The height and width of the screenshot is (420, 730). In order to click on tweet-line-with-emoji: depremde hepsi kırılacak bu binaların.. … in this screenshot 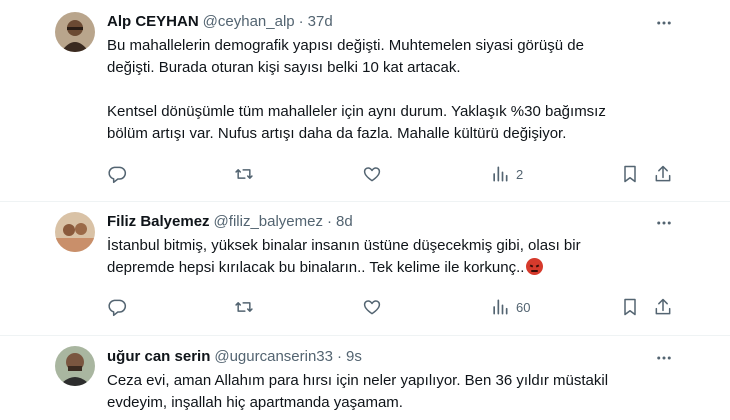, I will do `click(407, 268)`.